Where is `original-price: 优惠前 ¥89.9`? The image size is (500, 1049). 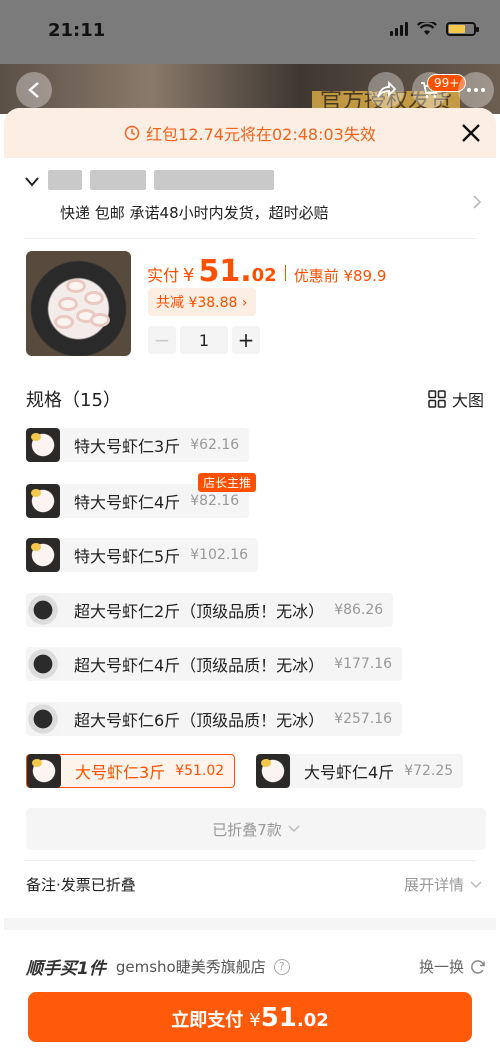
original-price: 优惠前 ¥89.9 is located at coordinates (340, 276).